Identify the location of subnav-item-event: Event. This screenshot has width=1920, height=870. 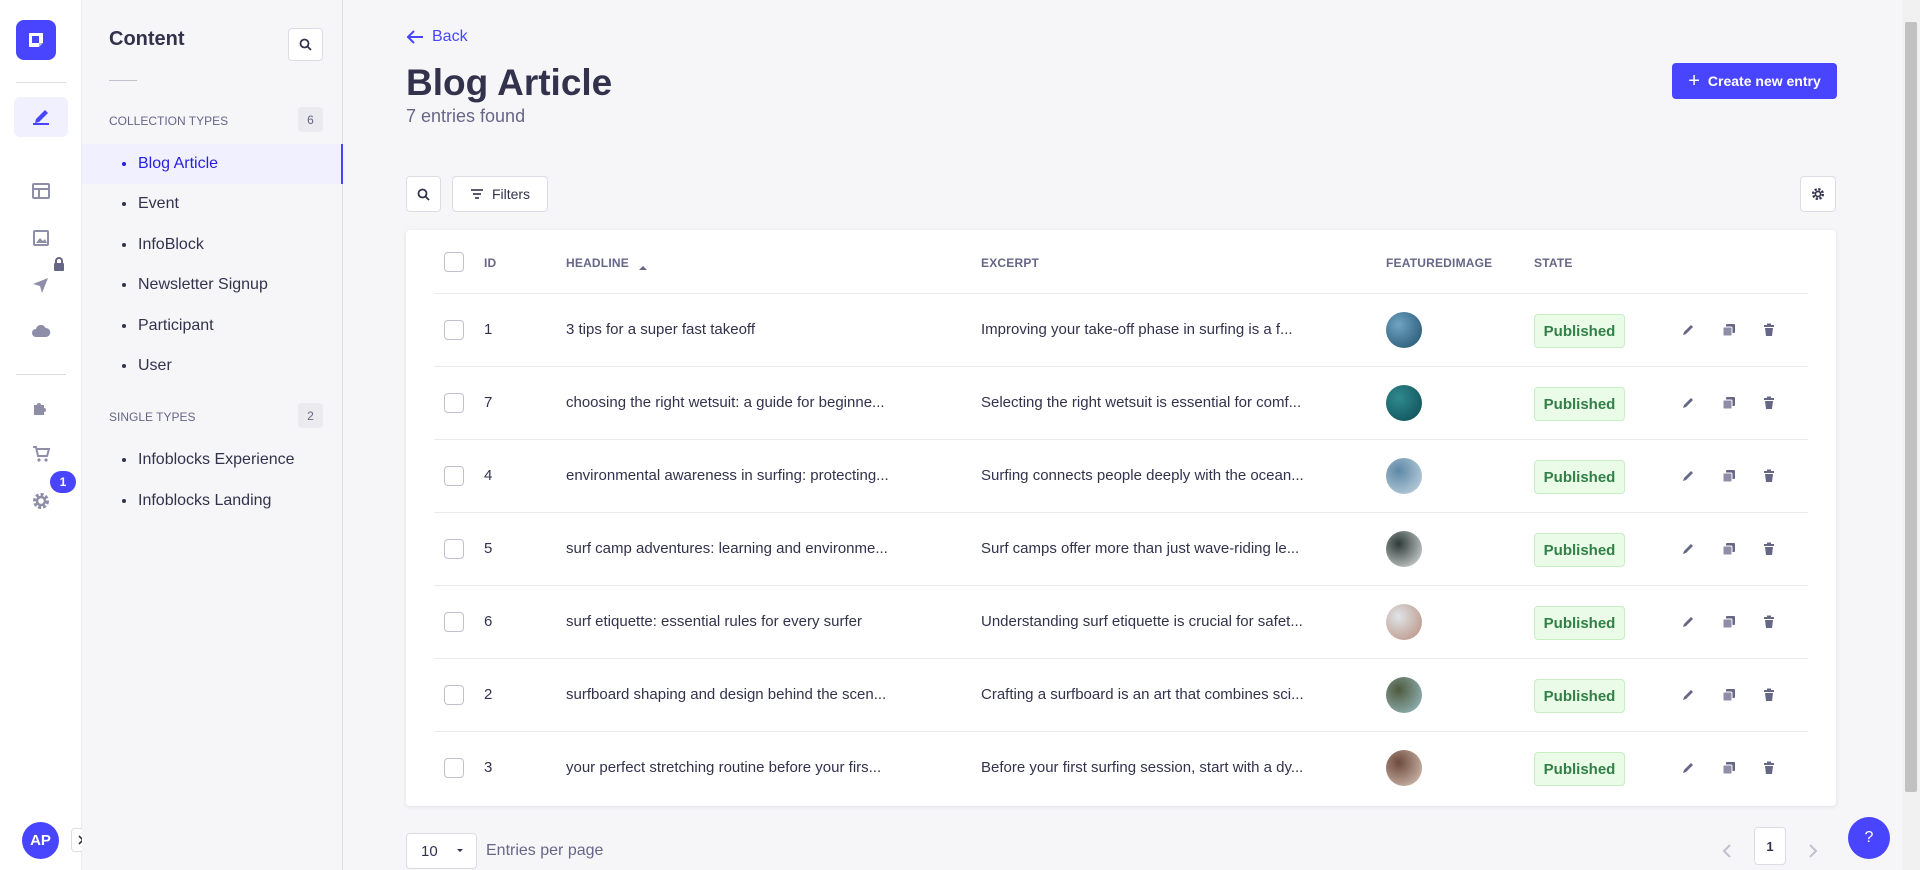
(212, 204).